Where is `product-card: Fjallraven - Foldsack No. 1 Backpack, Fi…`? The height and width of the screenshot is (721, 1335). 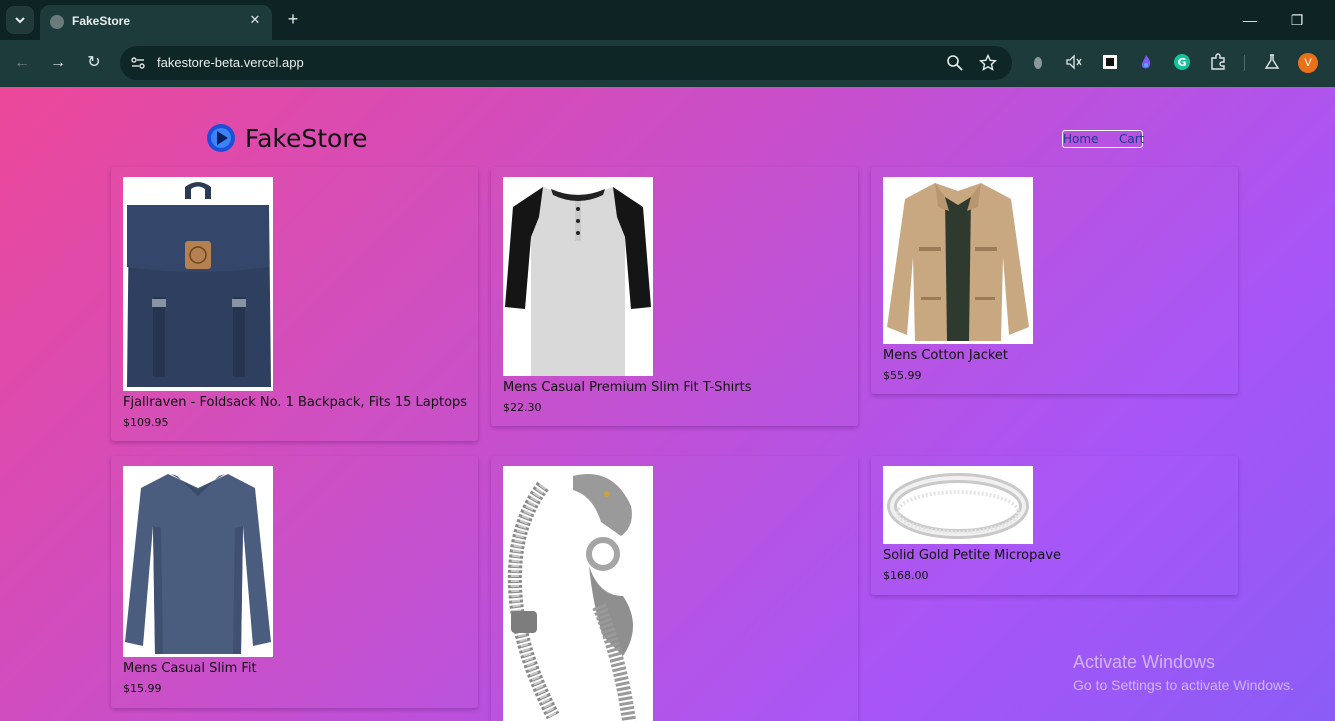
product-card: Fjallraven - Foldsack No. 1 Backpack, Fi… is located at coordinates (294, 304).